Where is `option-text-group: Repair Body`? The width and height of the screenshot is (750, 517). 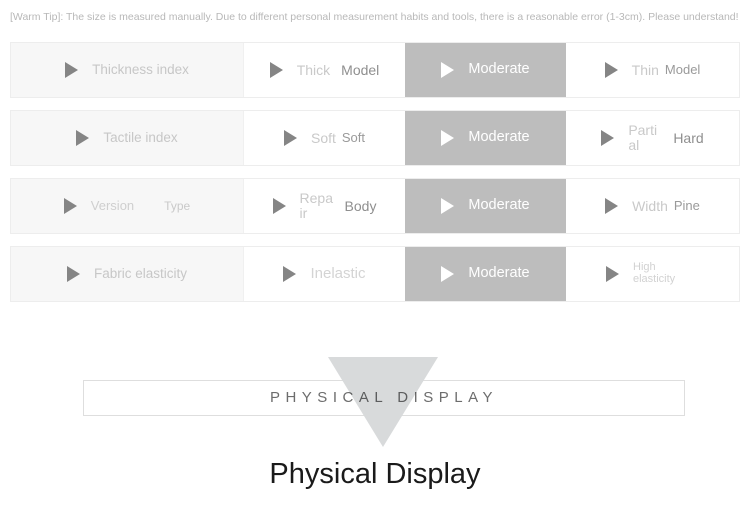
option-text-group: Repair Body is located at coordinates (338, 205).